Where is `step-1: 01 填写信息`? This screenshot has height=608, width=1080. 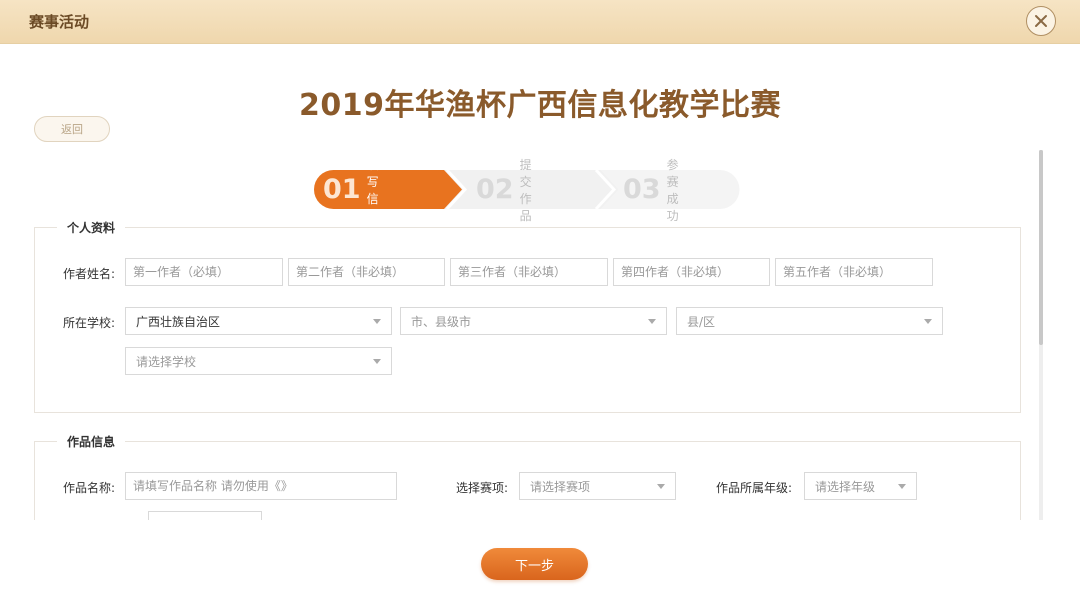 step-1: 01 填写信息 is located at coordinates (351, 190).